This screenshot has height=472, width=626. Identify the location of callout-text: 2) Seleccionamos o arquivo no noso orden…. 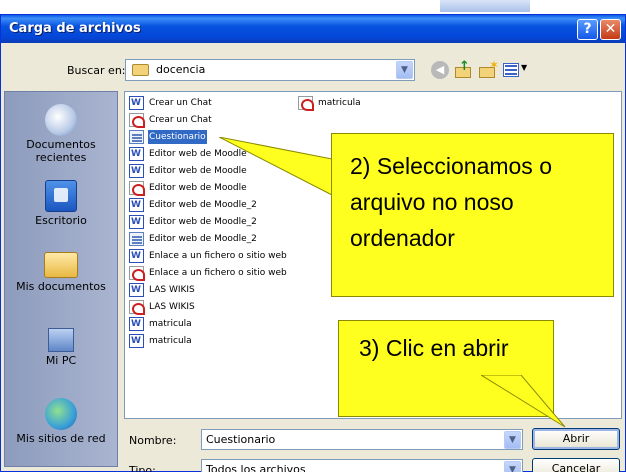
(451, 202).